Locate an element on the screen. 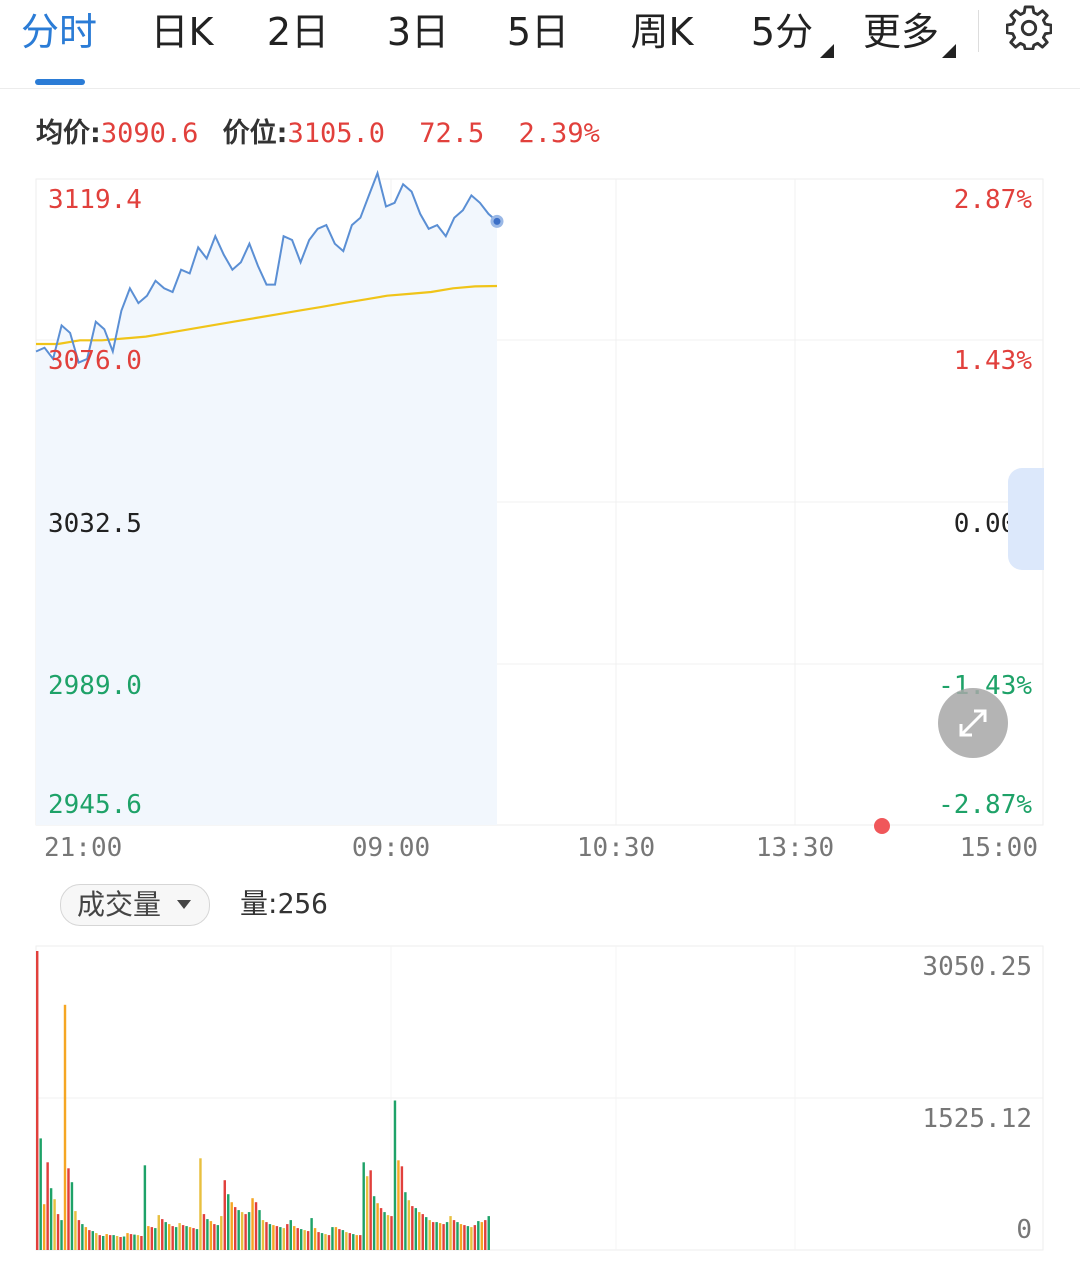 The image size is (1080, 1269). volume-y-tick: 0 is located at coordinates (1024, 1230).